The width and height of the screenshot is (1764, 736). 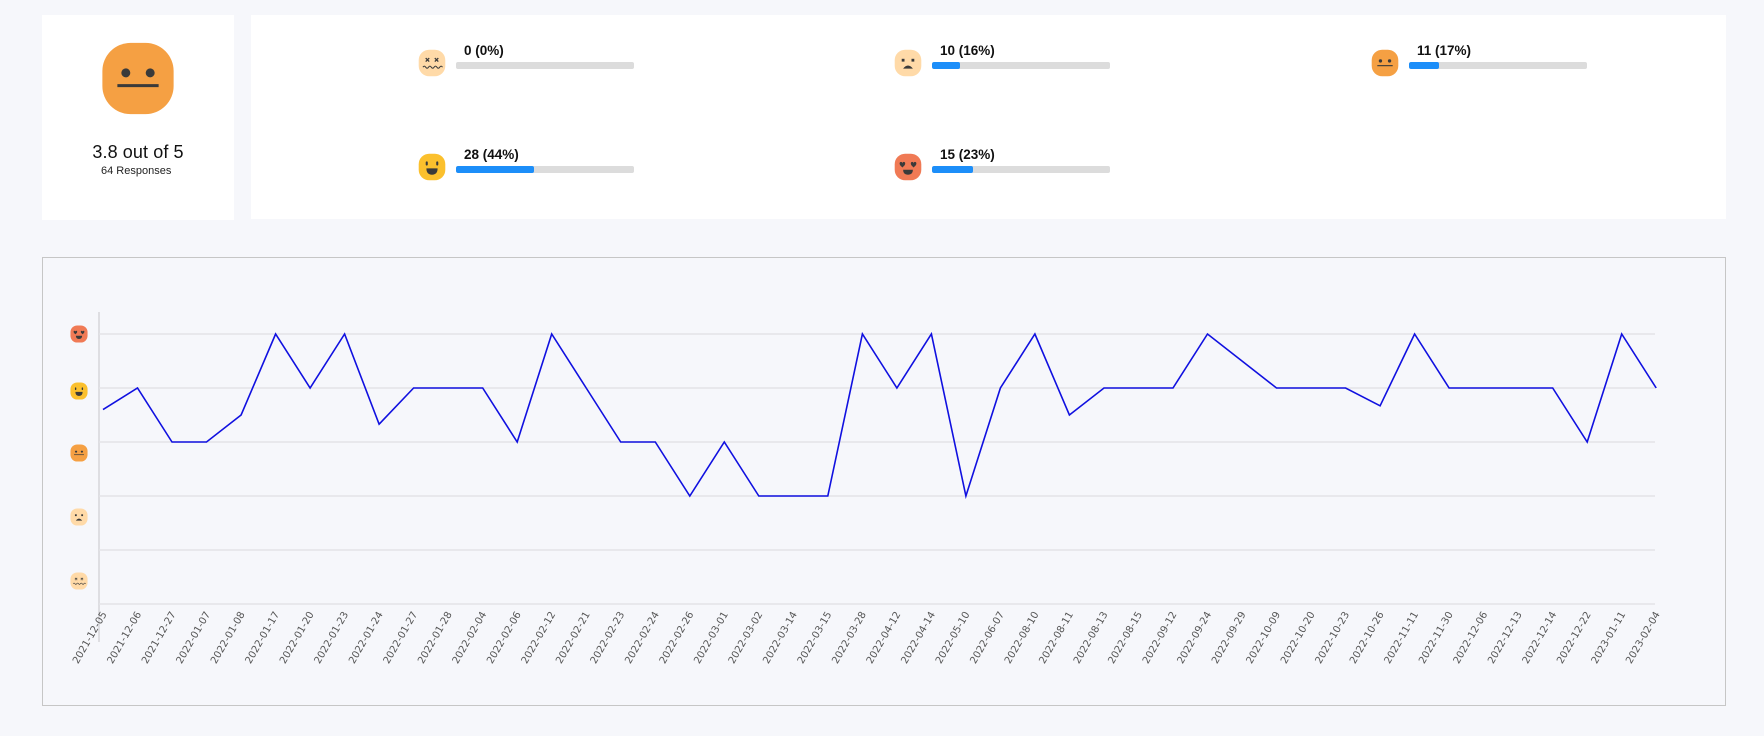 What do you see at coordinates (90, 638) in the screenshot?
I see `x-tick-label: 2021-12-05` at bounding box center [90, 638].